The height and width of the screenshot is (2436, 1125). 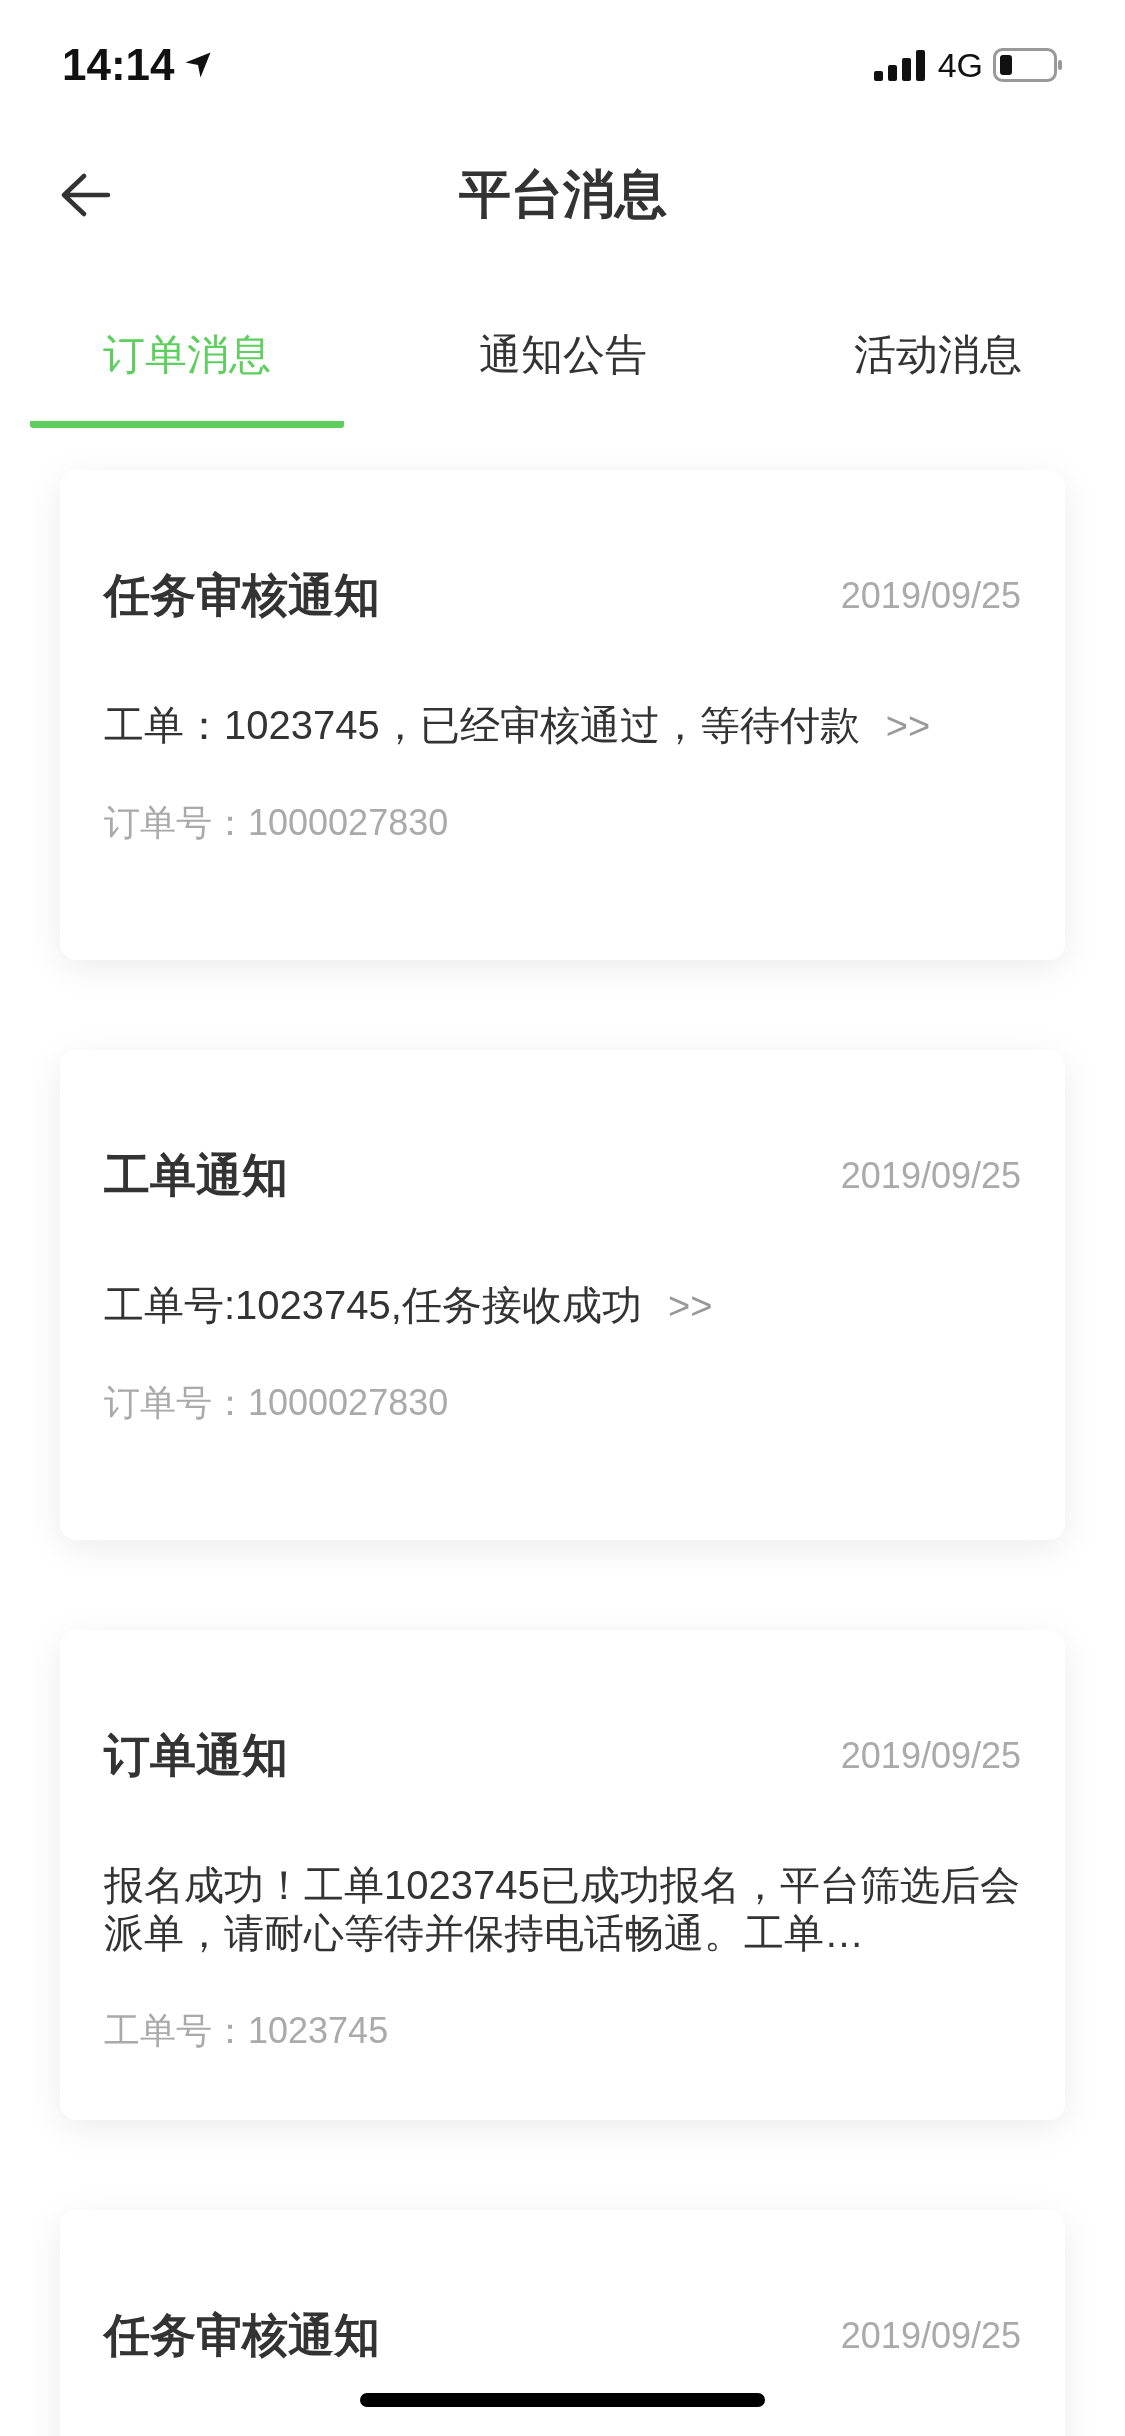 What do you see at coordinates (900, 65) in the screenshot?
I see `signal-icon` at bounding box center [900, 65].